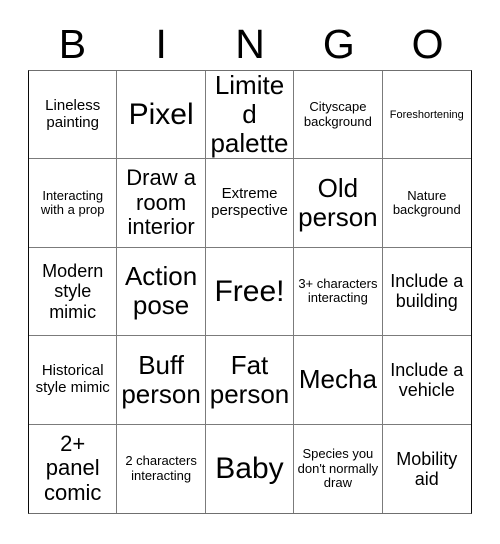  I want to click on bingo-cell-label: Mobility aid, so click(427, 468).